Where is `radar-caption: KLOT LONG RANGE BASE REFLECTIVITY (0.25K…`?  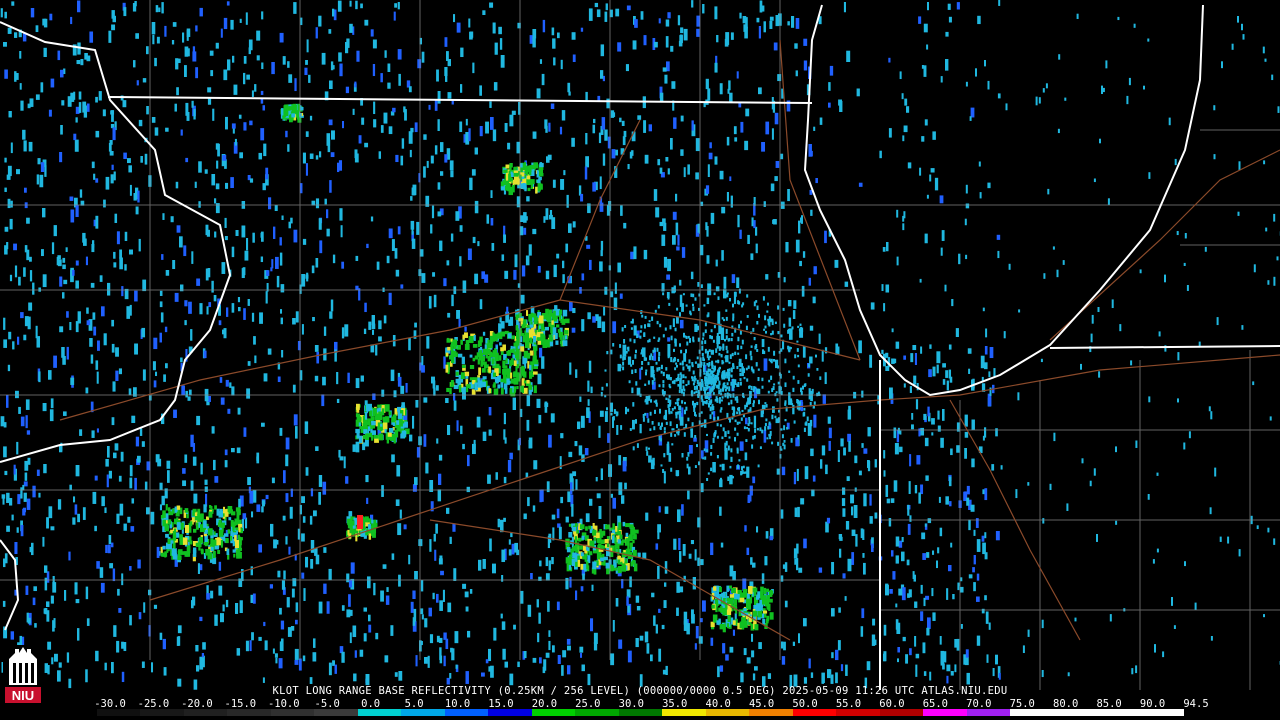
radar-caption: KLOT LONG RANGE BASE REFLECTIVITY (0.25K… is located at coordinates (640, 691).